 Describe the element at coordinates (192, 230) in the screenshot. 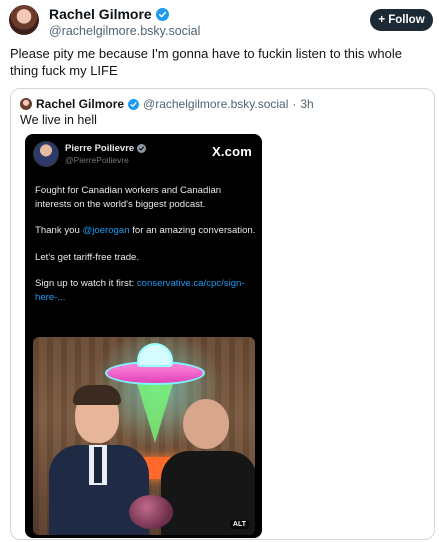

I see `para2-suffix: for an amazing conversation.` at that location.